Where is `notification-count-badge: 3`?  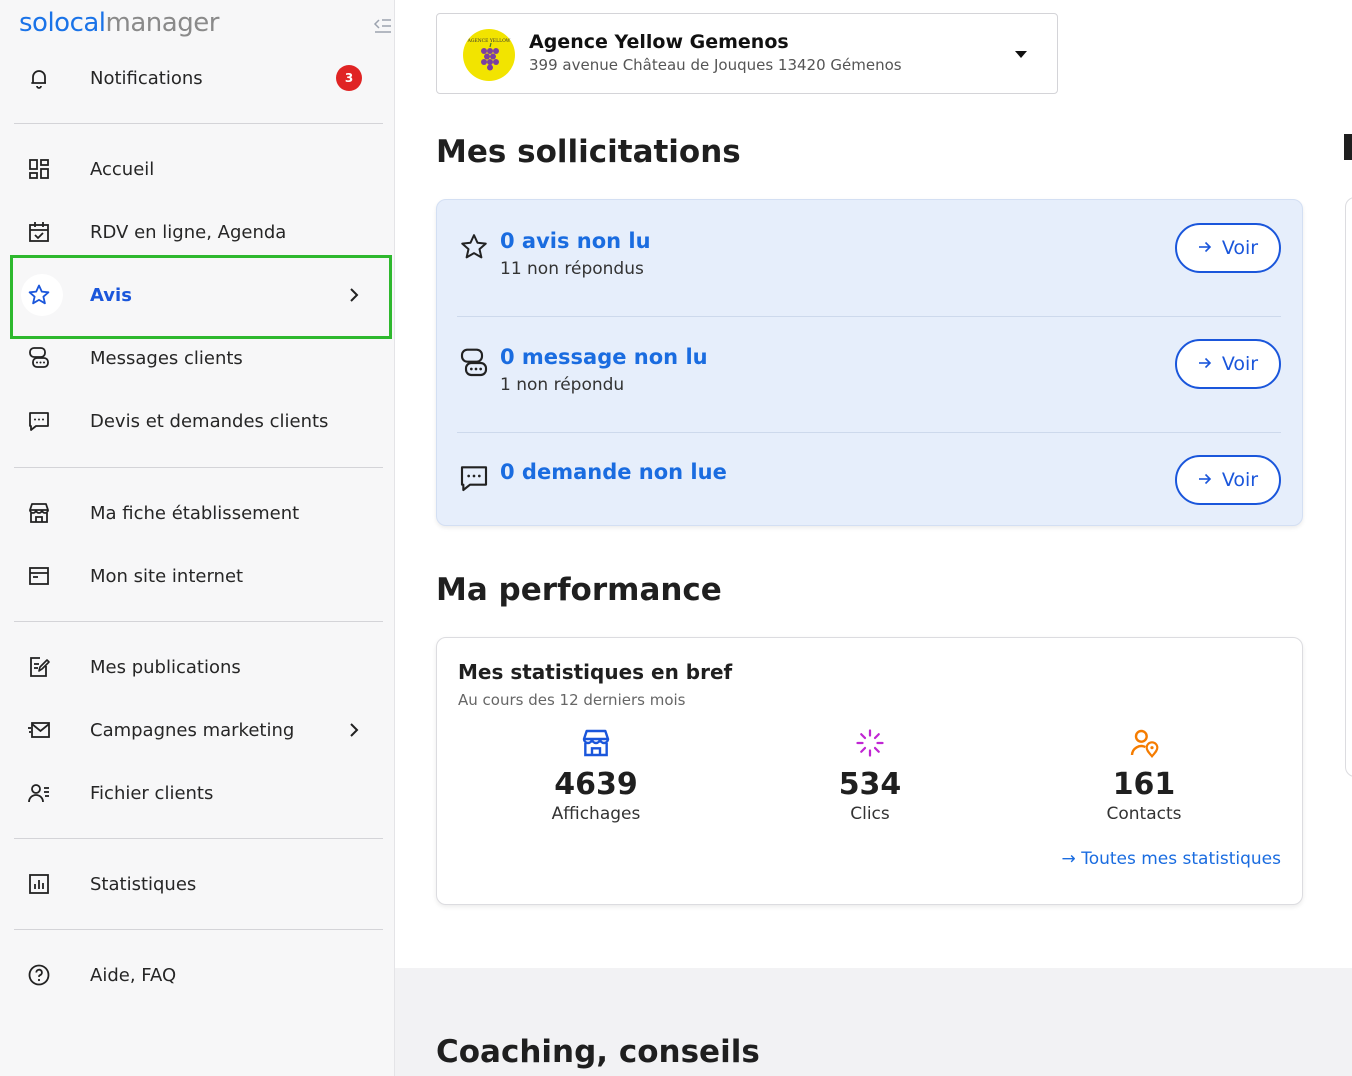
notification-count-badge: 3 is located at coordinates (349, 78).